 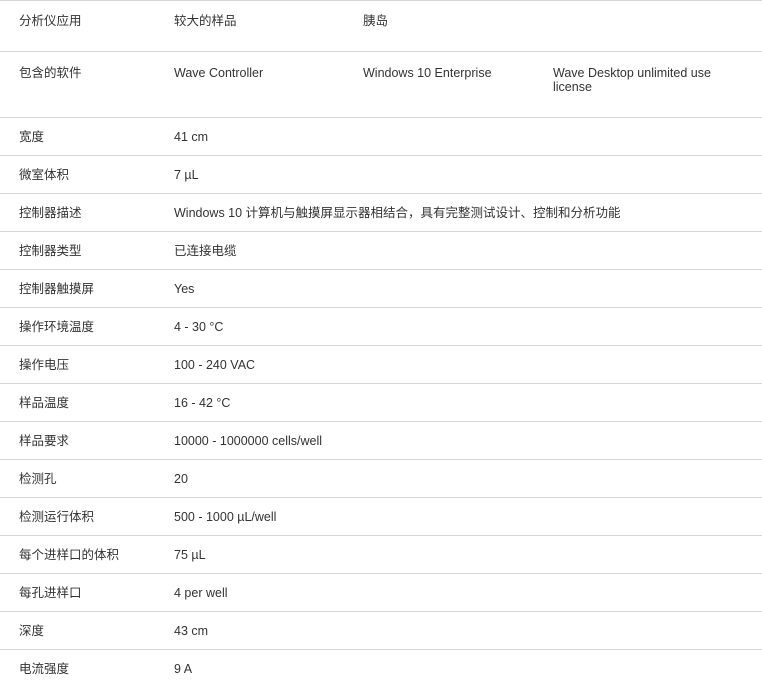 What do you see at coordinates (44, 365) in the screenshot?
I see `row-label: 操作电压` at bounding box center [44, 365].